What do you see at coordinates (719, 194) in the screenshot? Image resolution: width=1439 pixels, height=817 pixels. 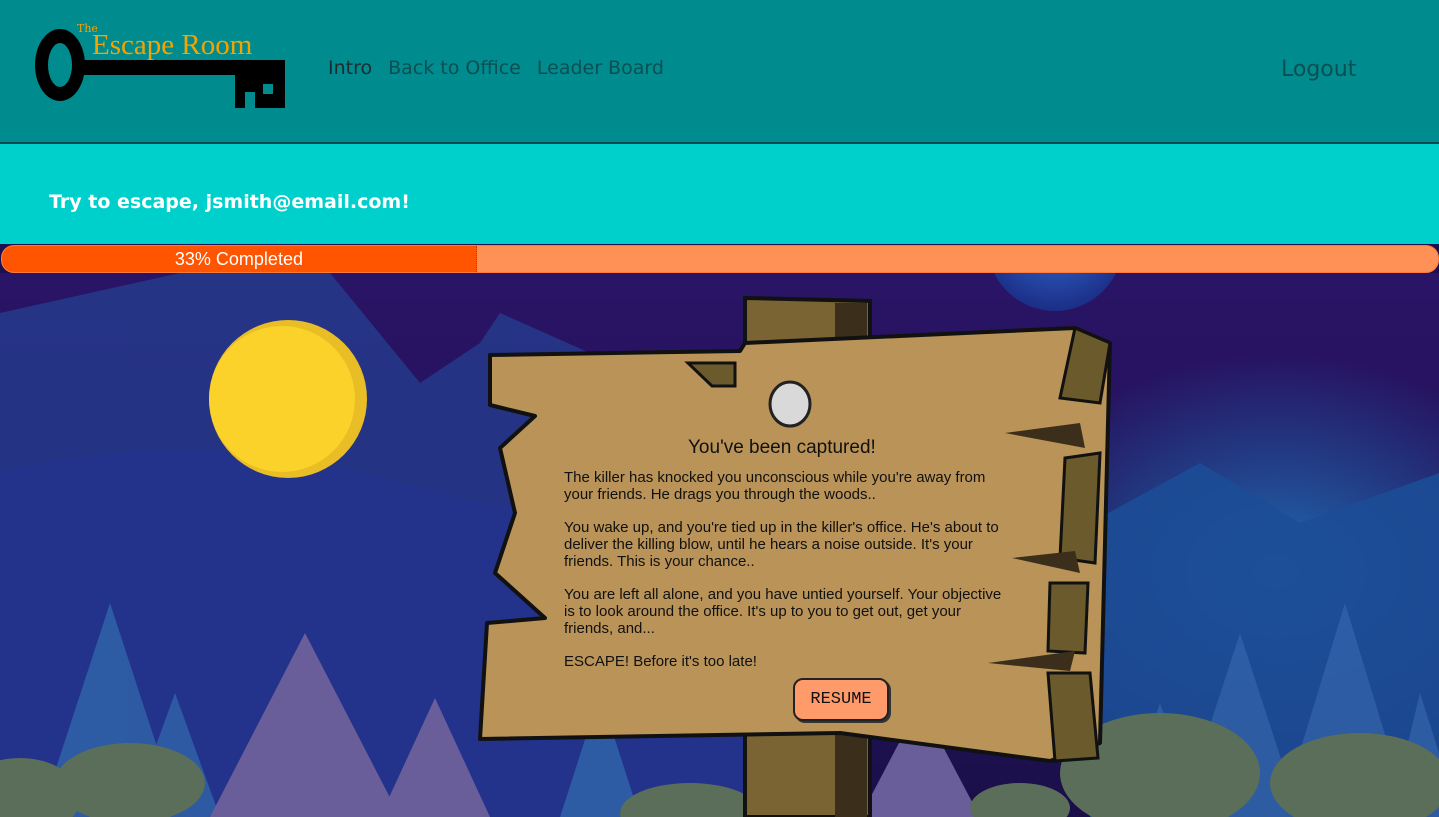 I see `welcome-banner: Try to escape, jsmith@email.com!` at bounding box center [719, 194].